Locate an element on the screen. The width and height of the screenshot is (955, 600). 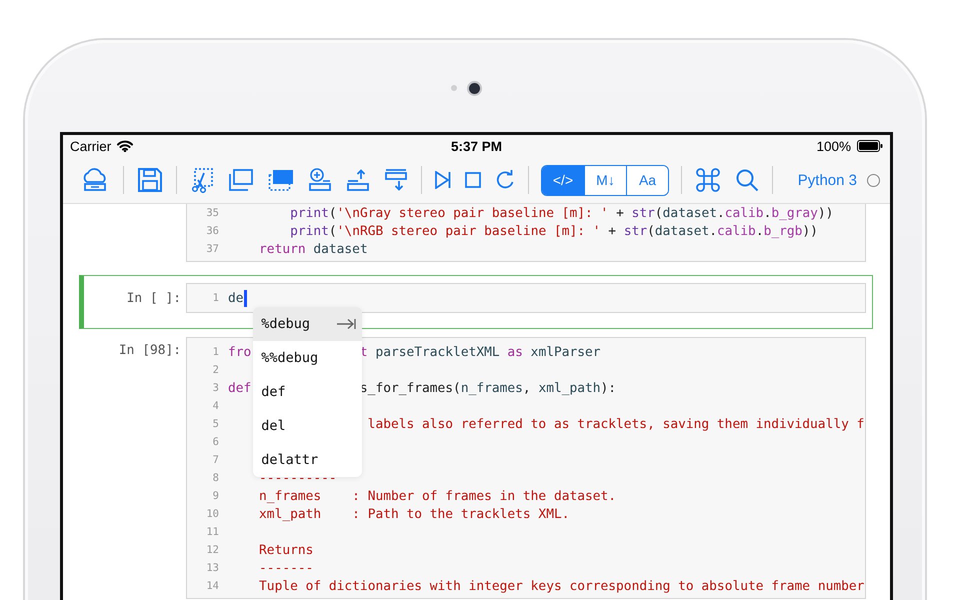
line-number: 10 is located at coordinates (212, 514).